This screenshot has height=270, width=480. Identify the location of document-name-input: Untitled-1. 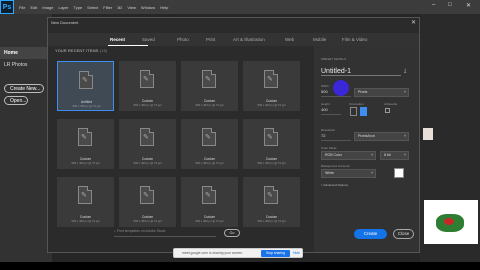
(361, 72).